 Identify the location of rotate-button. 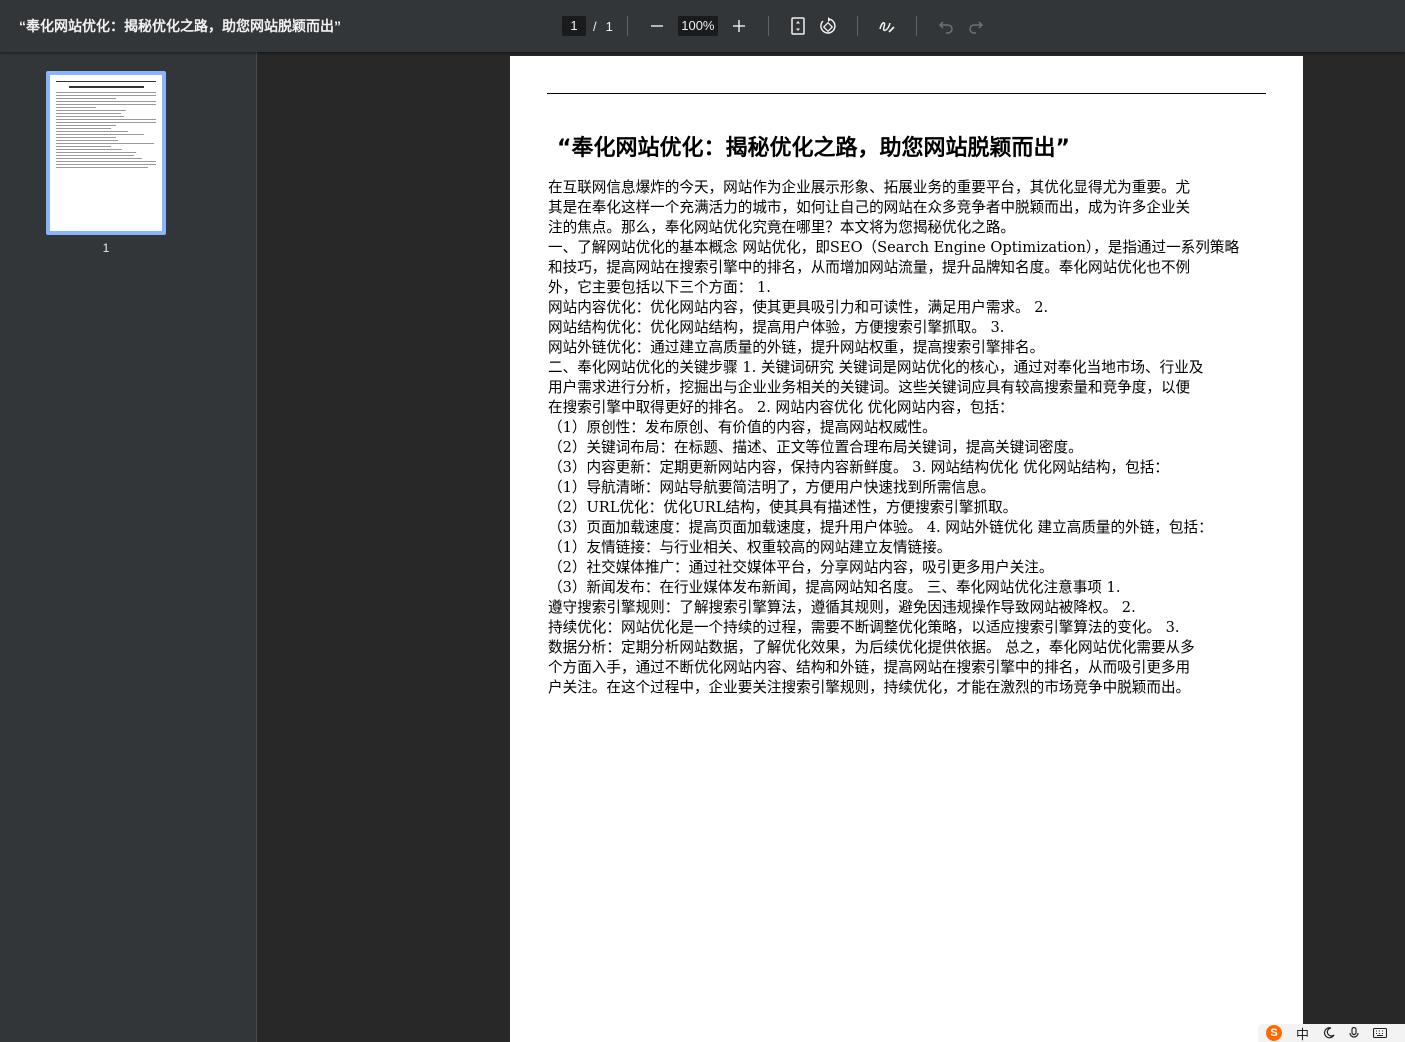
(828, 26).